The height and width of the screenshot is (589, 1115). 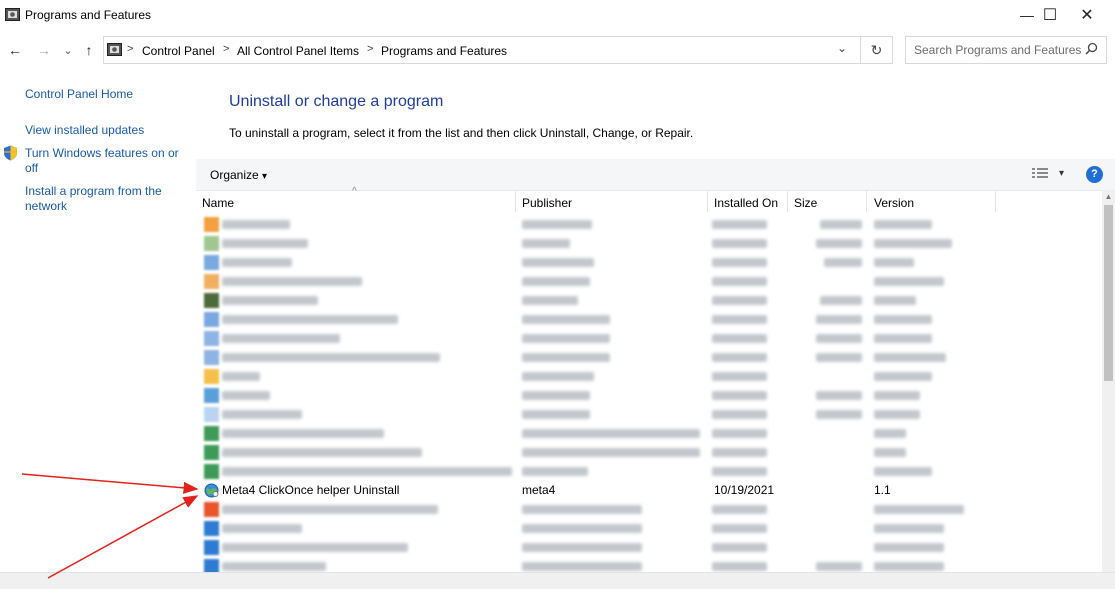 I want to click on column-header-installed-on: Installed On, so click(x=746, y=203).